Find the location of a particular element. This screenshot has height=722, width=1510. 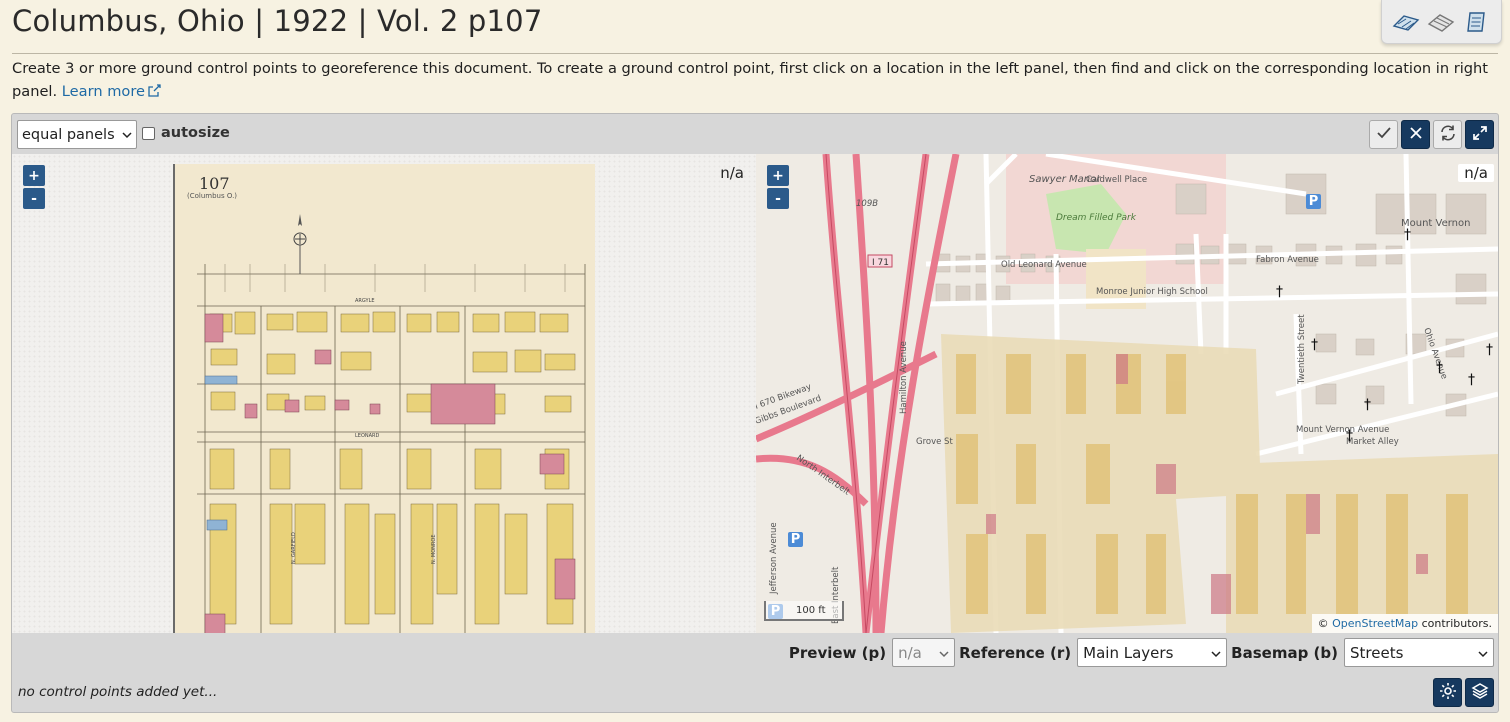

basemap-select: Streets is located at coordinates (1419, 652).